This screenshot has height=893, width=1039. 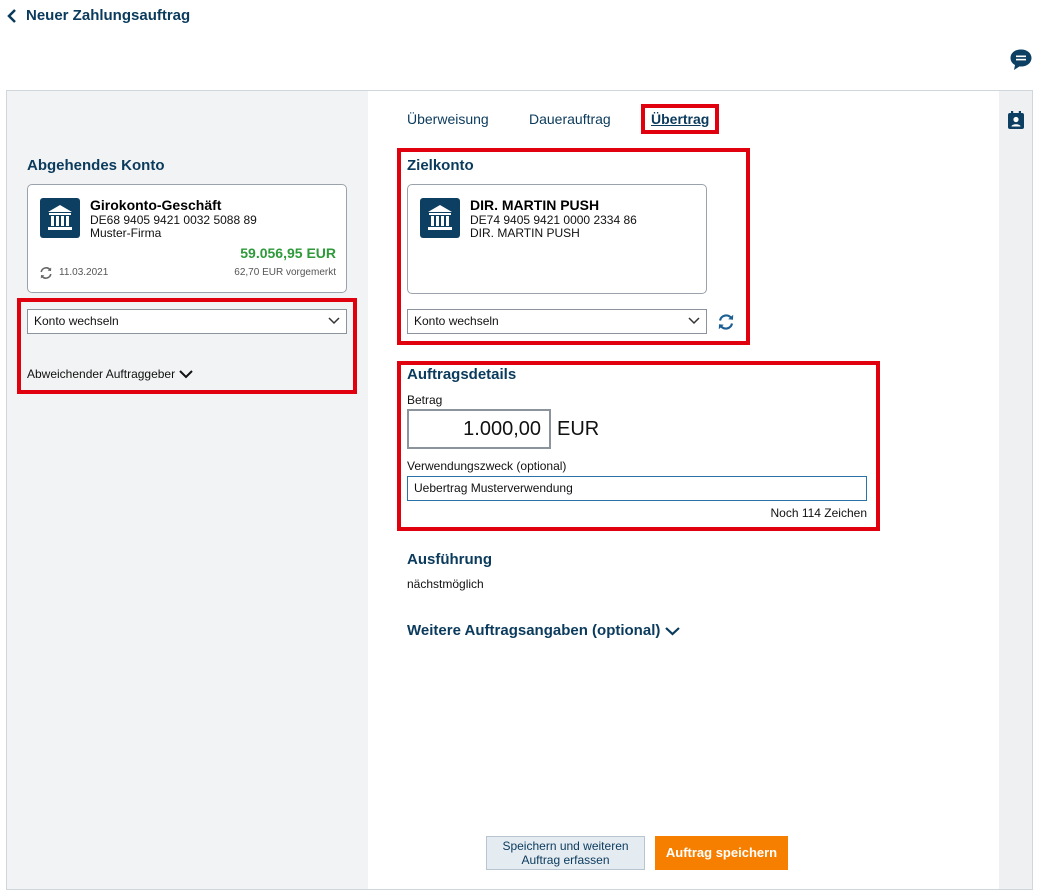 I want to click on save-and-new-button: Speichern und weiteren Auftrag erfassen, so click(x=565, y=853).